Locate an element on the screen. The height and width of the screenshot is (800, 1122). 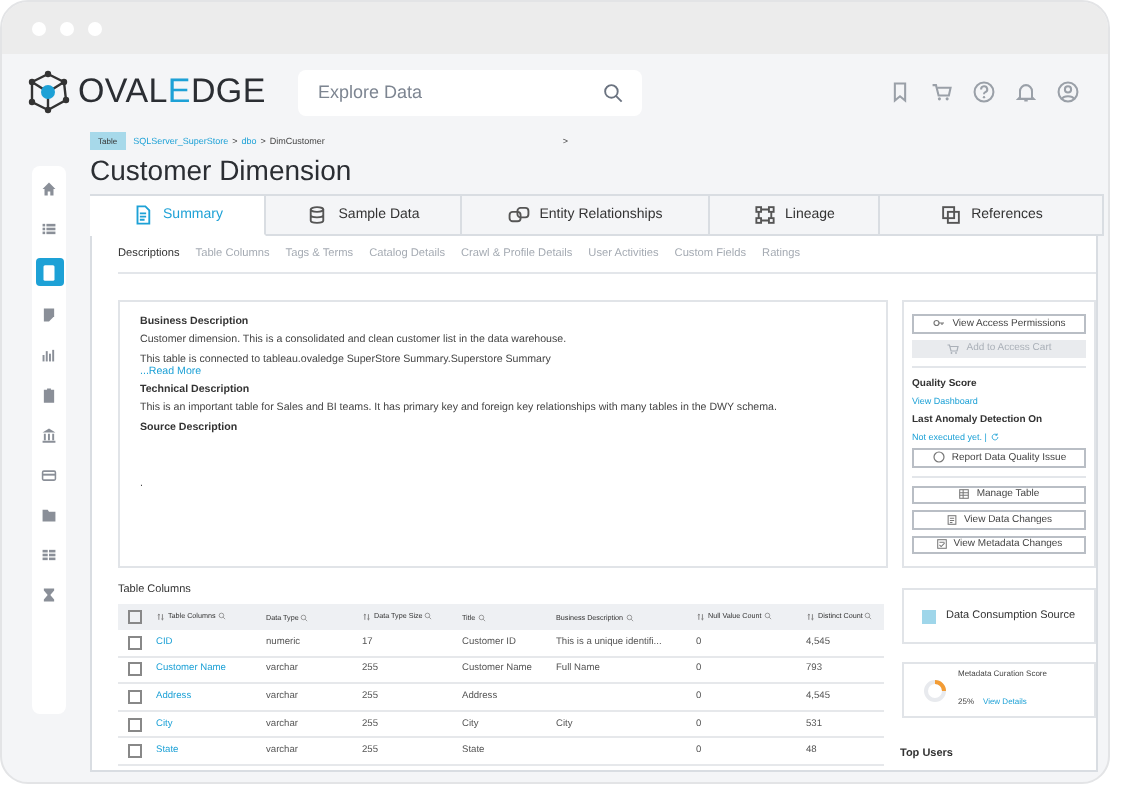
lineage-icon is located at coordinates (764, 215).